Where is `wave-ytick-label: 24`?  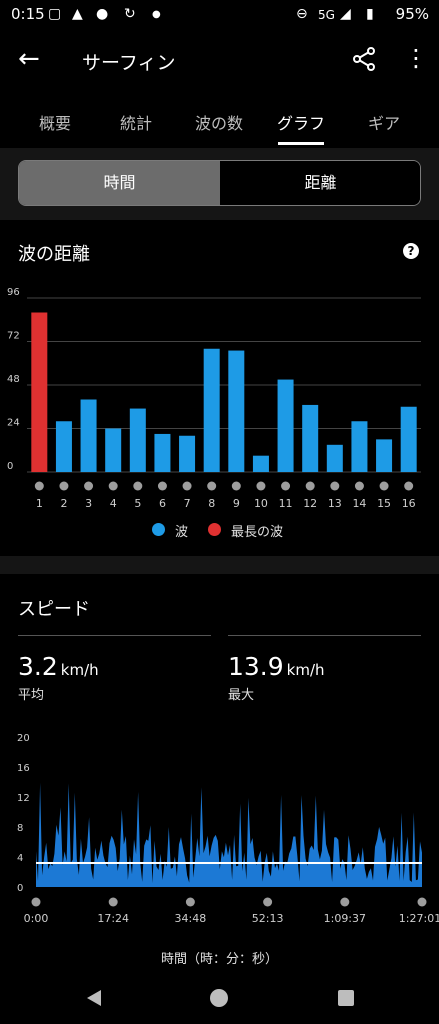 wave-ytick-label: 24 is located at coordinates (13, 423).